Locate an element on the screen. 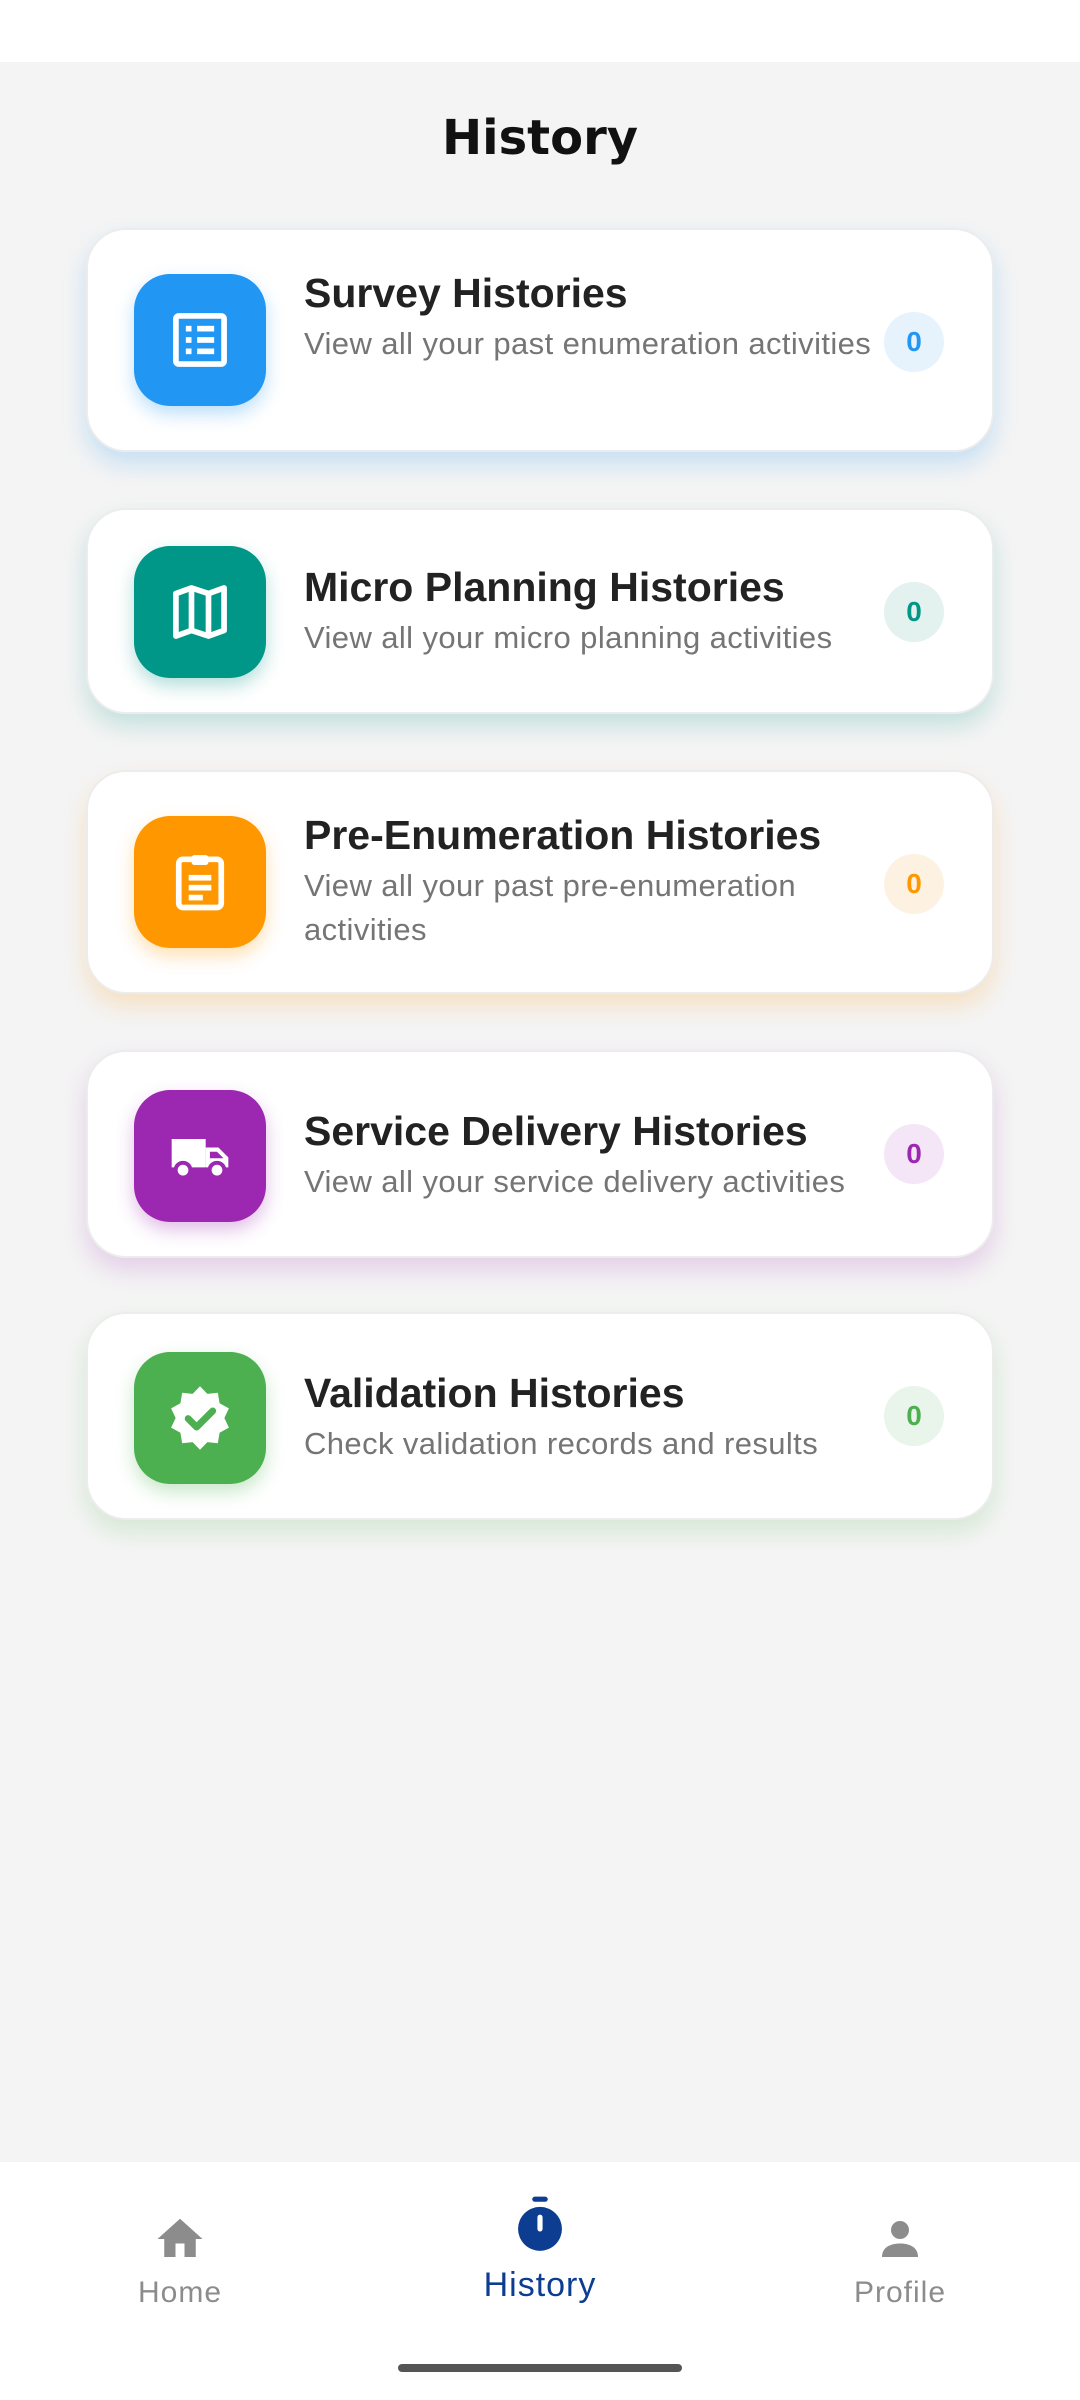 The width and height of the screenshot is (1080, 2400). pre-enumeration-icon-box is located at coordinates (200, 882).